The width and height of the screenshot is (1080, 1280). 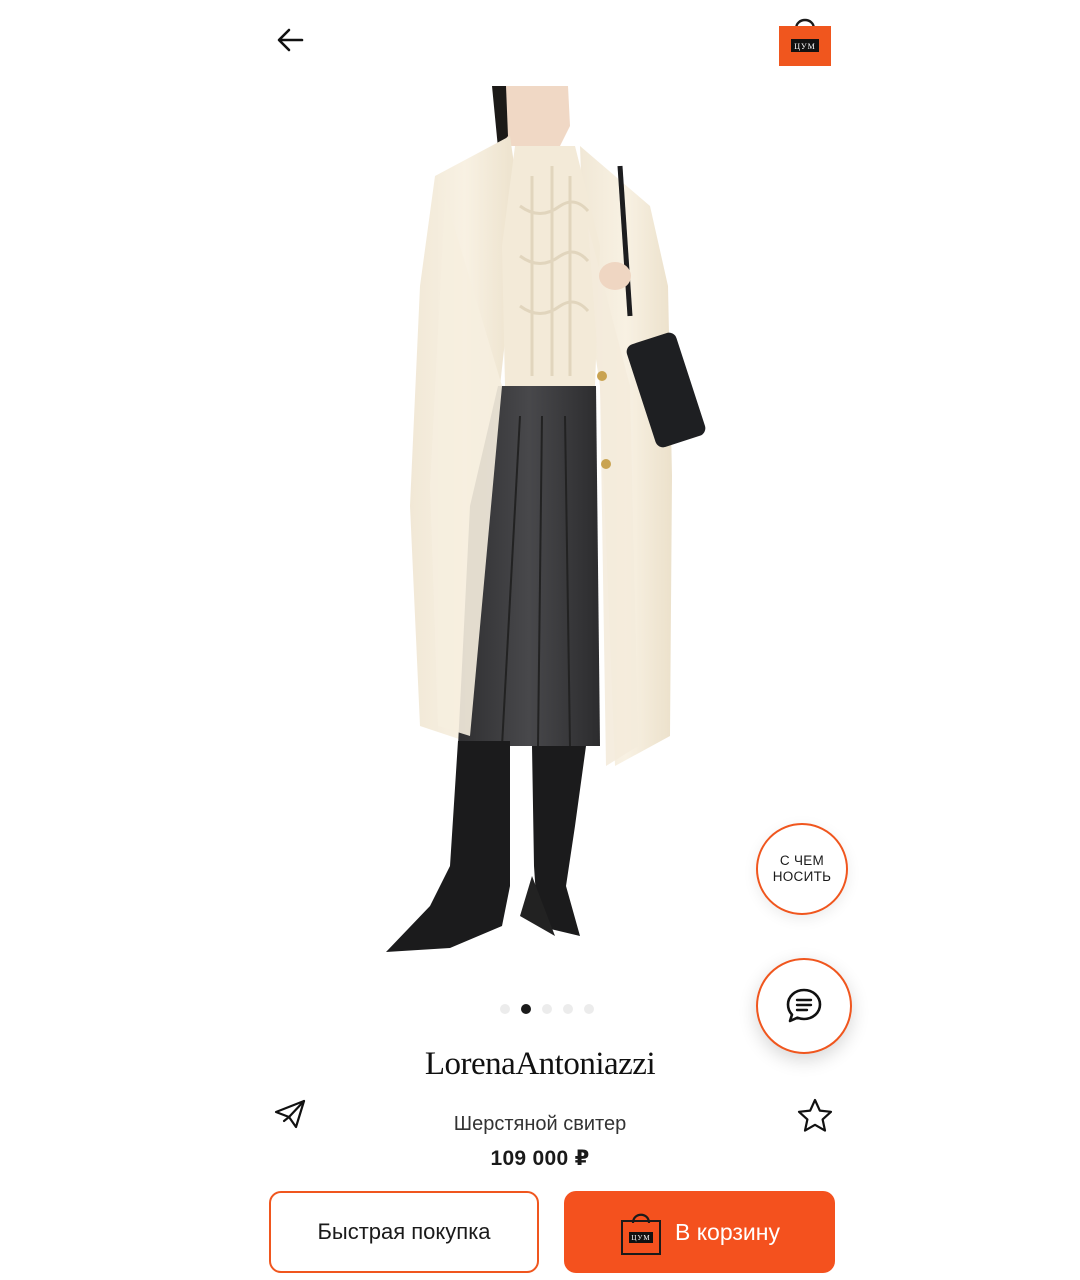 What do you see at coordinates (540, 1124) in the screenshot?
I see `product-name: Шерстяной свитер` at bounding box center [540, 1124].